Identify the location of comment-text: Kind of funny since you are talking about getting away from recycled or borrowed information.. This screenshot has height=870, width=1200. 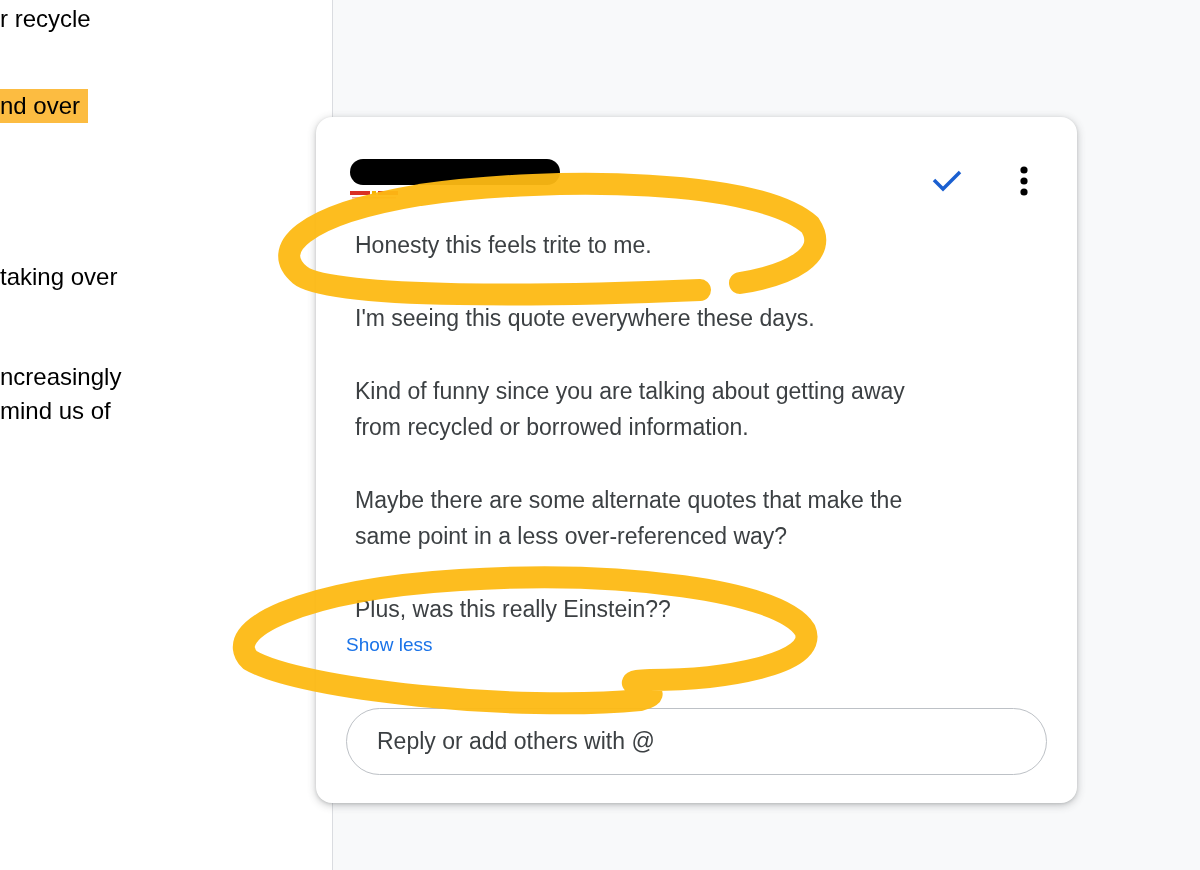
(630, 409).